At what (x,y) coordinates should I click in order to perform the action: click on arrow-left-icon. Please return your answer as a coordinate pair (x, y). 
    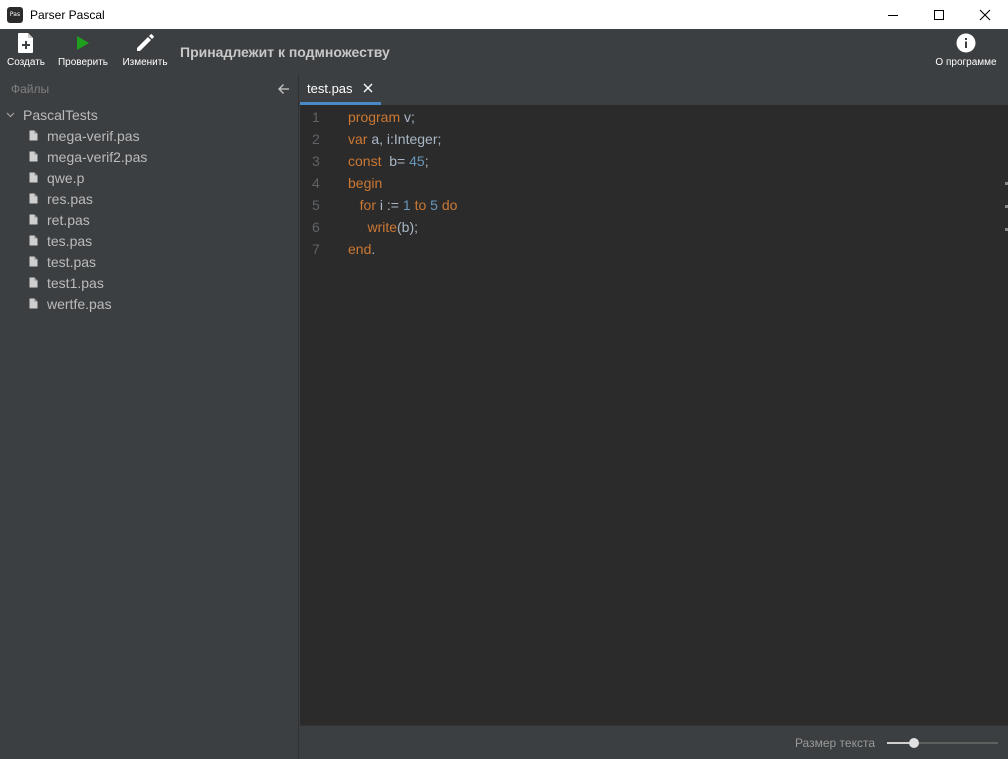
    Looking at the image, I should click on (283, 89).